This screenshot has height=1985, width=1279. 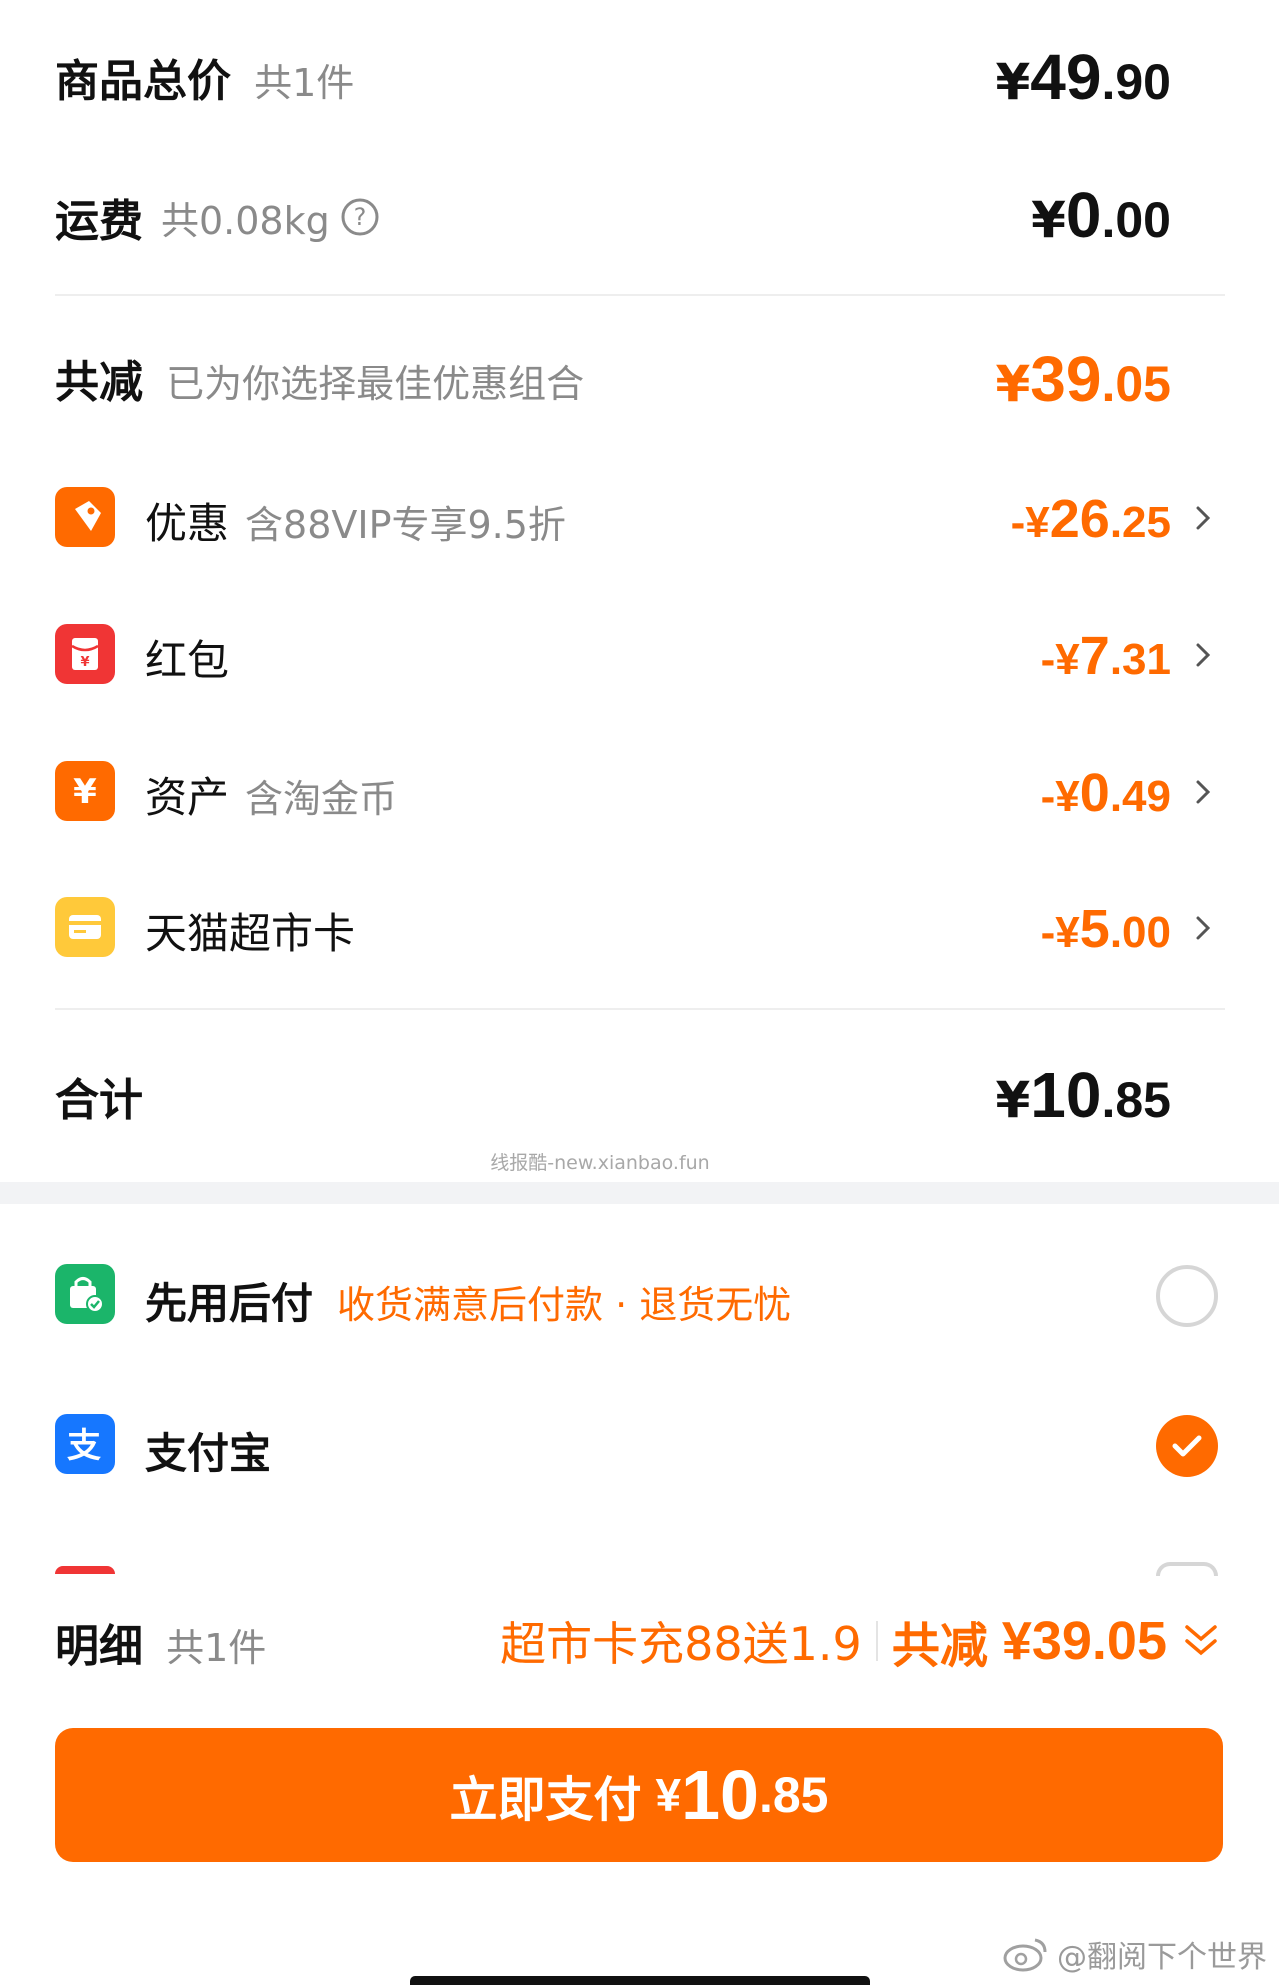 I want to click on price-dec: .00, so click(x=1136, y=220).